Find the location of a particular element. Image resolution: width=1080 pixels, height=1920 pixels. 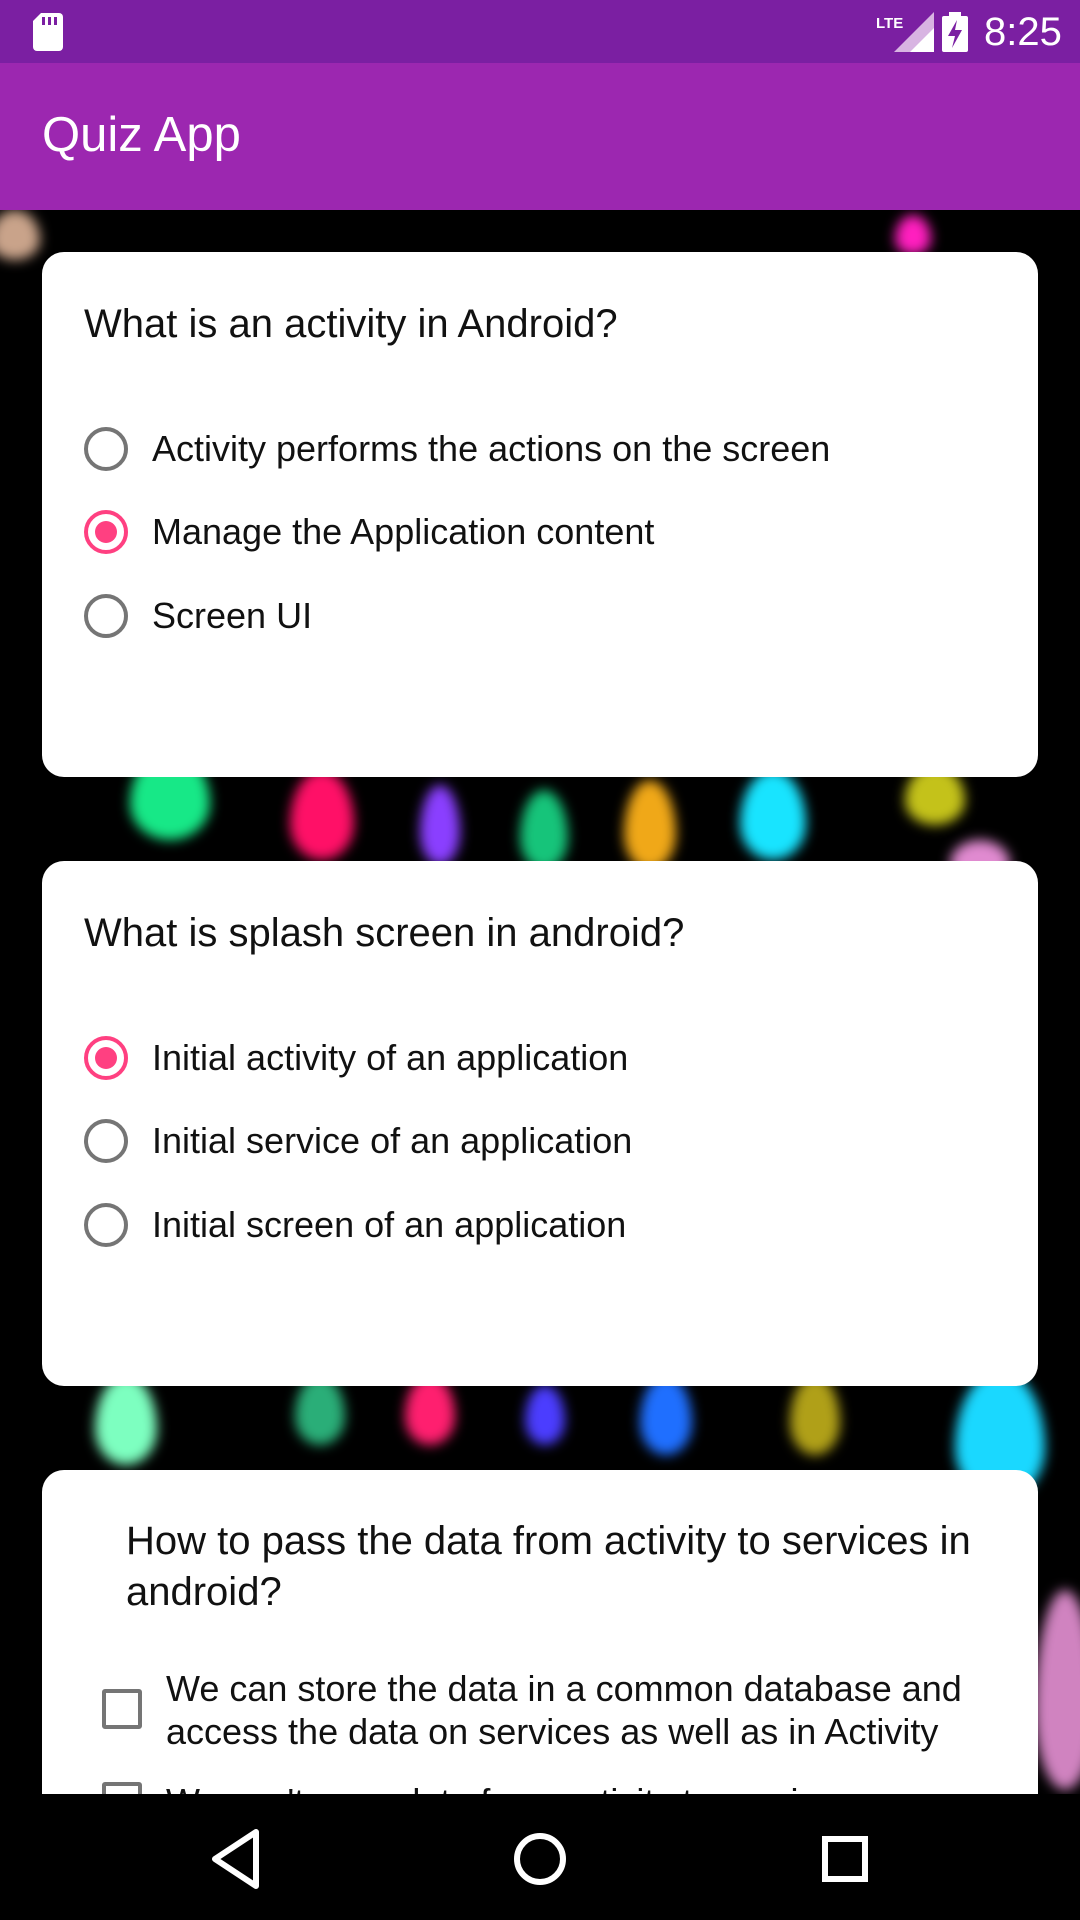

answer-option: Screen UI is located at coordinates (198, 616).